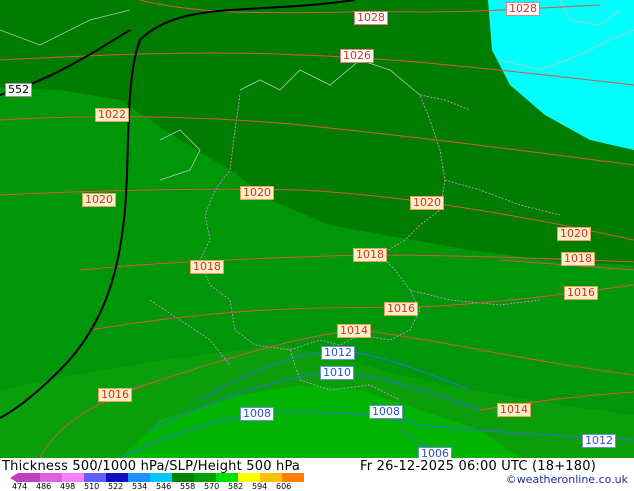  What do you see at coordinates (435, 452) in the screenshot?
I see `isobar-label-low: 1006` at bounding box center [435, 452].